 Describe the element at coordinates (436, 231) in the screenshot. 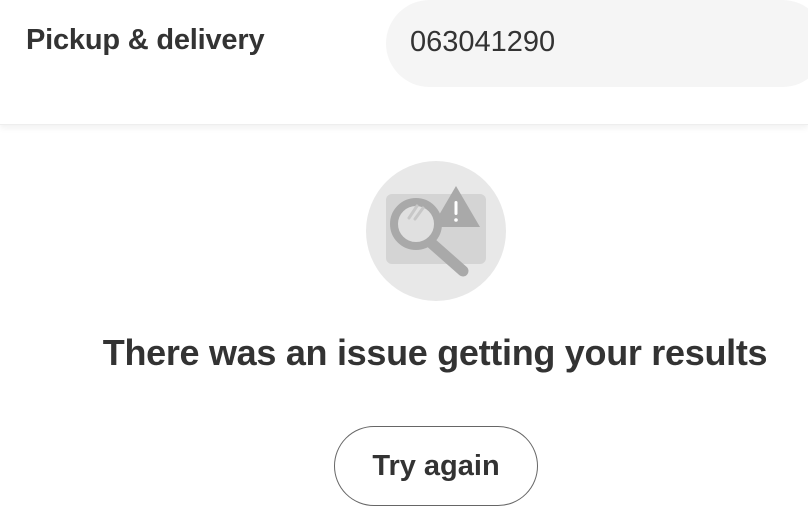

I see `search-warning-icon` at that location.